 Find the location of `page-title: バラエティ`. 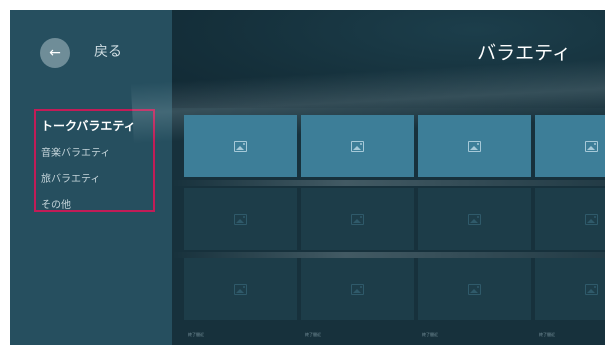

page-title: バラエティ is located at coordinates (524, 53).